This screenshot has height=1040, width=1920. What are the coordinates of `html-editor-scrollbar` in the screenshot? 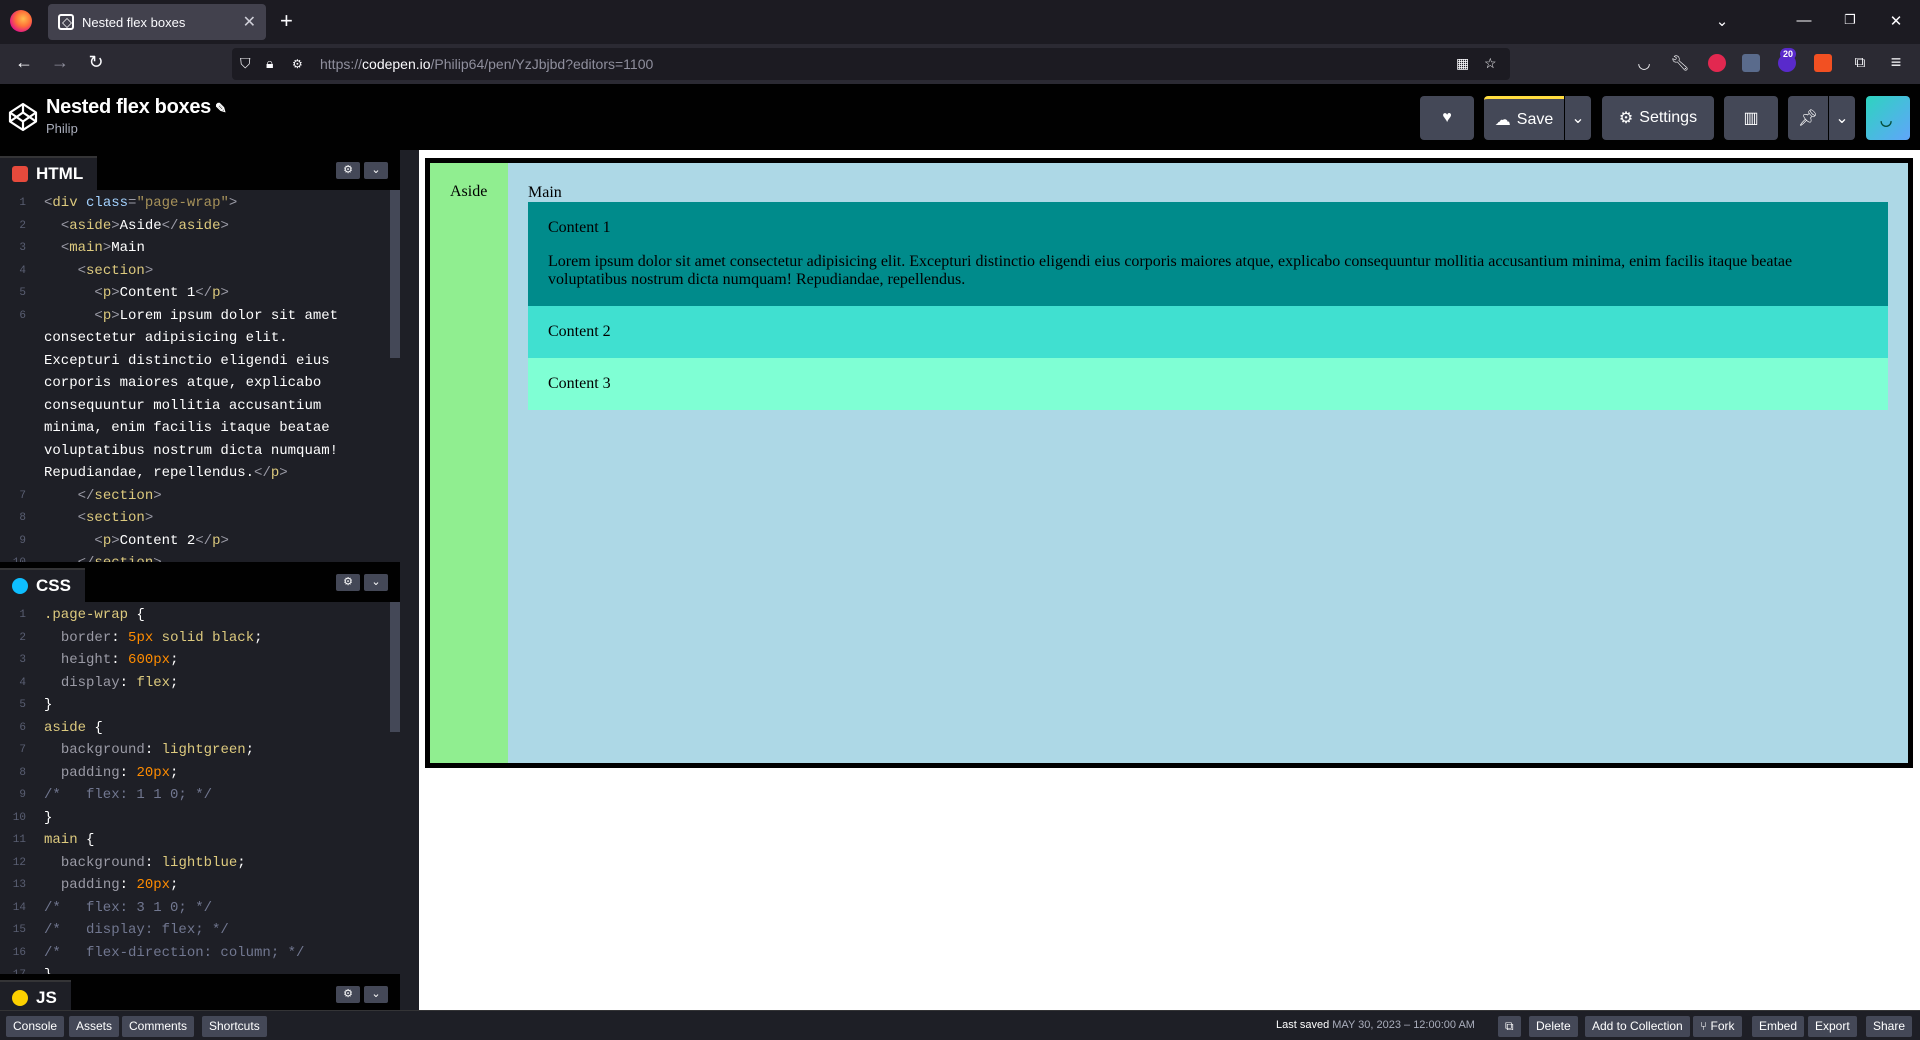 It's located at (395, 274).